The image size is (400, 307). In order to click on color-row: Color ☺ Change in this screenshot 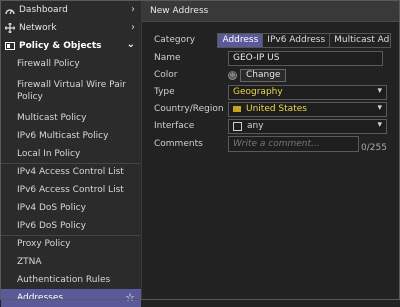, I will do `click(272, 75)`.